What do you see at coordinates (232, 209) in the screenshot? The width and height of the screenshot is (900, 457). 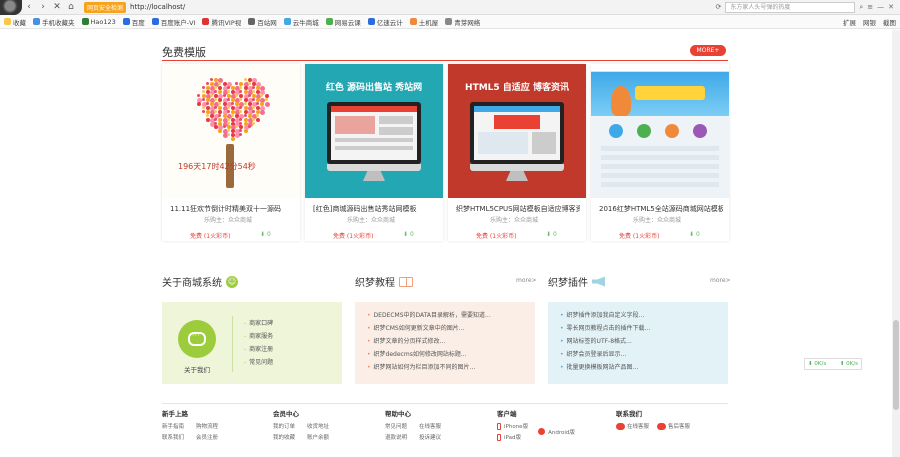 I see `card-title: 11.11狂欢节倒计时精美双十一源码` at bounding box center [232, 209].